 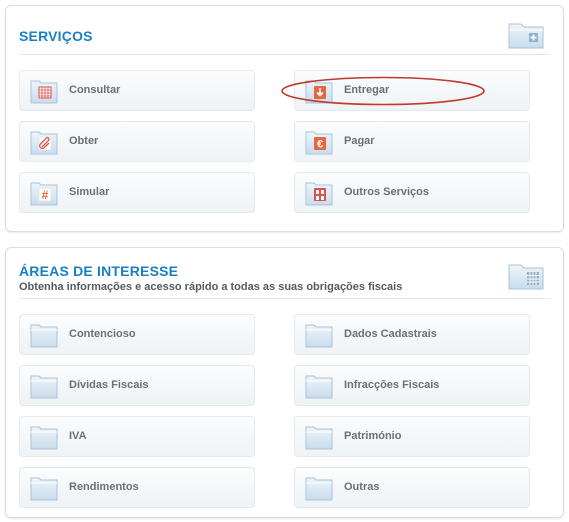 What do you see at coordinates (412, 487) in the screenshot?
I see `outras-button: Outras` at bounding box center [412, 487].